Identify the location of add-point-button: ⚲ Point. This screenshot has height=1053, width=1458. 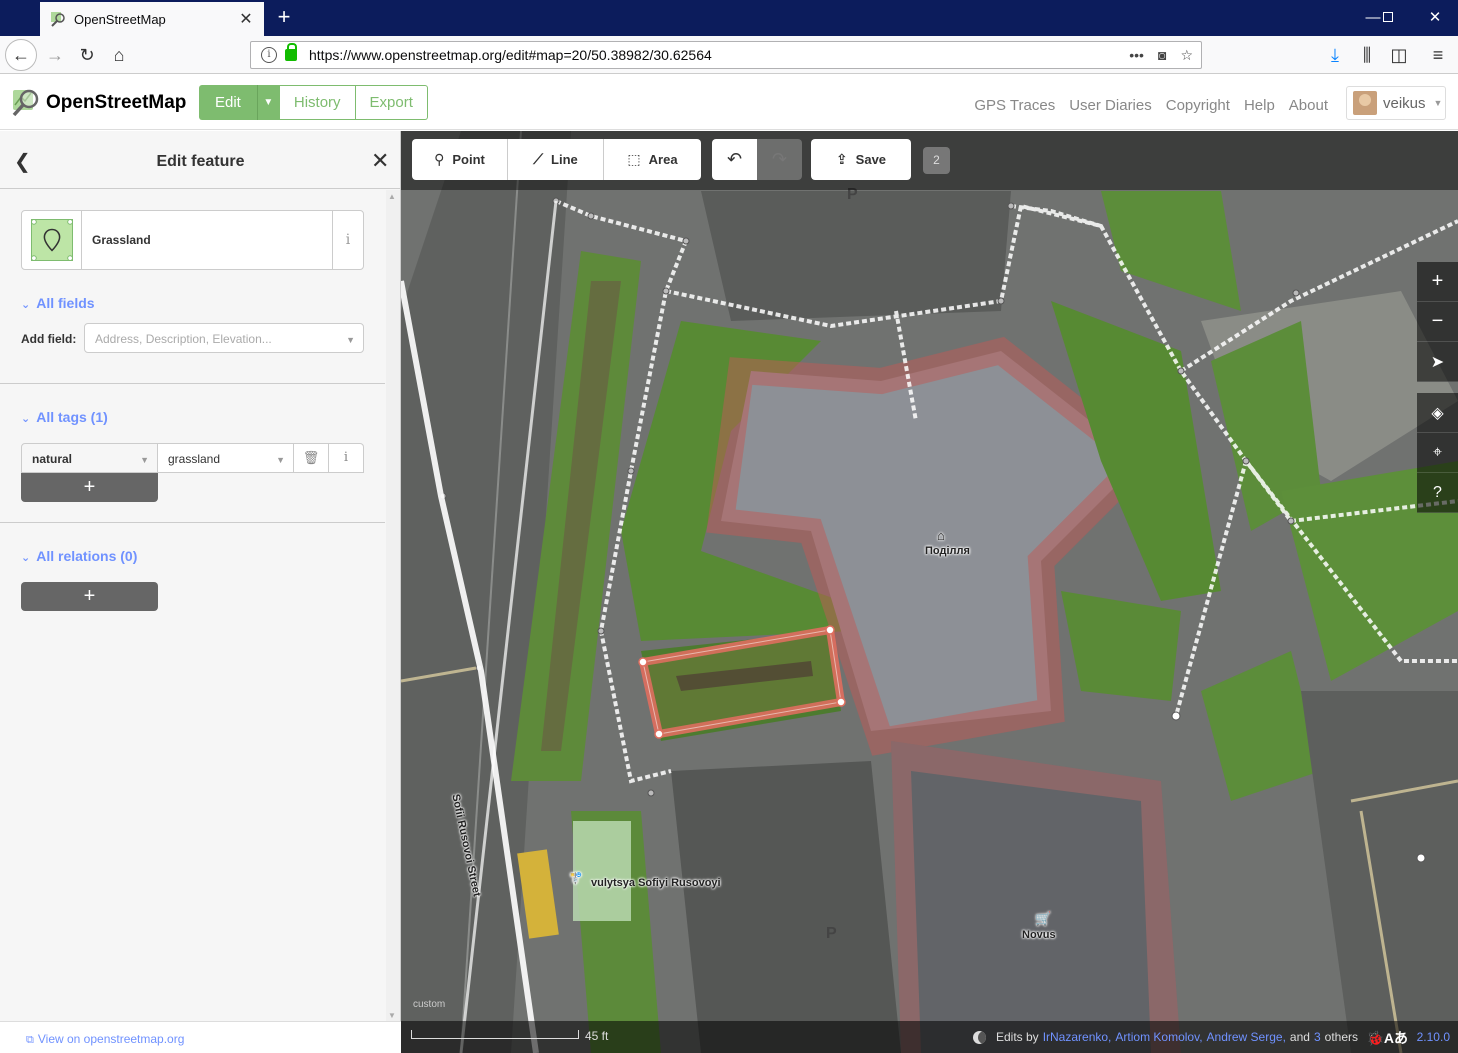
(460, 159).